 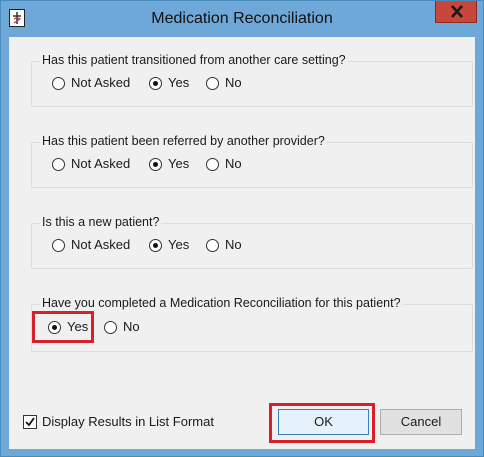 I want to click on group-new-patient: Is this a new patient? Not Asked Yes No, so click(x=252, y=242).